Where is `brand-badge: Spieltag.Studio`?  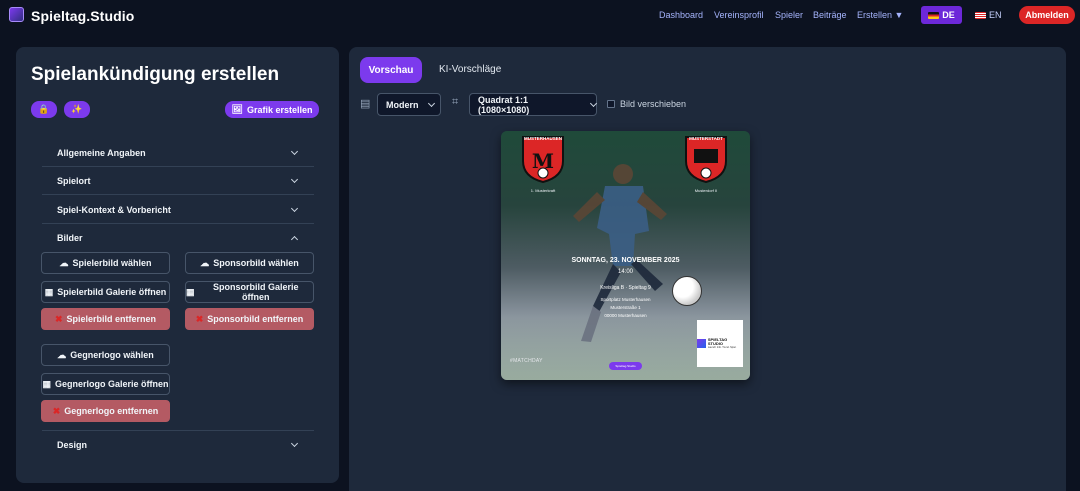
brand-badge: Spieltag.Studio is located at coordinates (625, 366).